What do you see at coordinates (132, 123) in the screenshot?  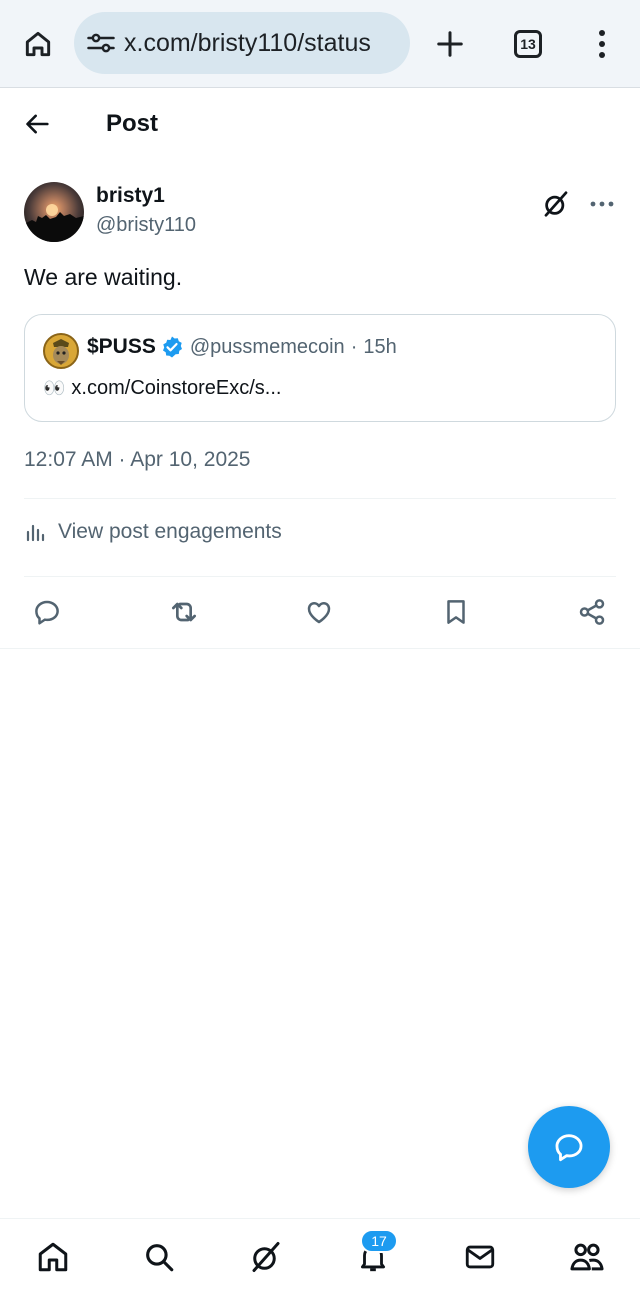 I see `page-title: Post` at bounding box center [132, 123].